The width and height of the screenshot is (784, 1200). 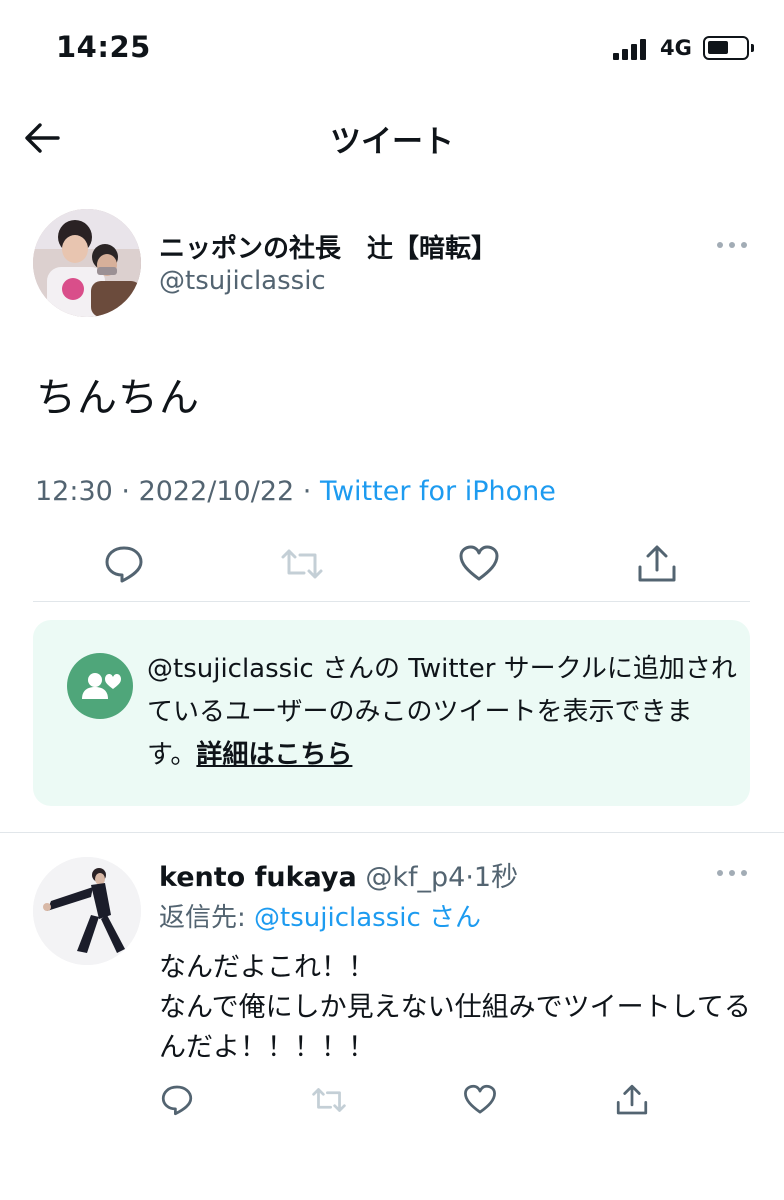 I want to click on reply-author-name: kento fukaya, so click(x=258, y=877).